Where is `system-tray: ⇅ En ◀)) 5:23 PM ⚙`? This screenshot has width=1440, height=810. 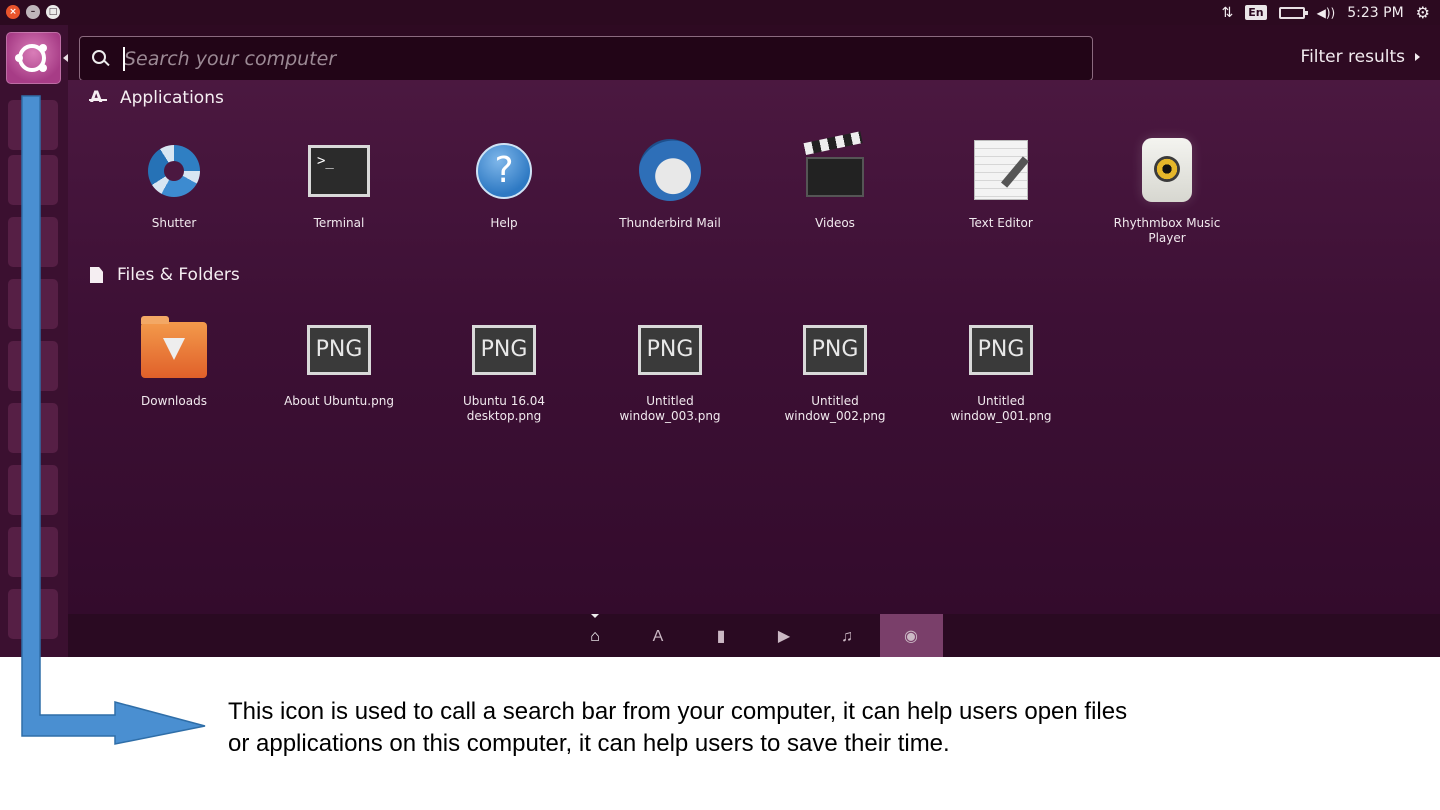
system-tray: ⇅ En ◀)) 5:23 PM ⚙ is located at coordinates (1326, 12).